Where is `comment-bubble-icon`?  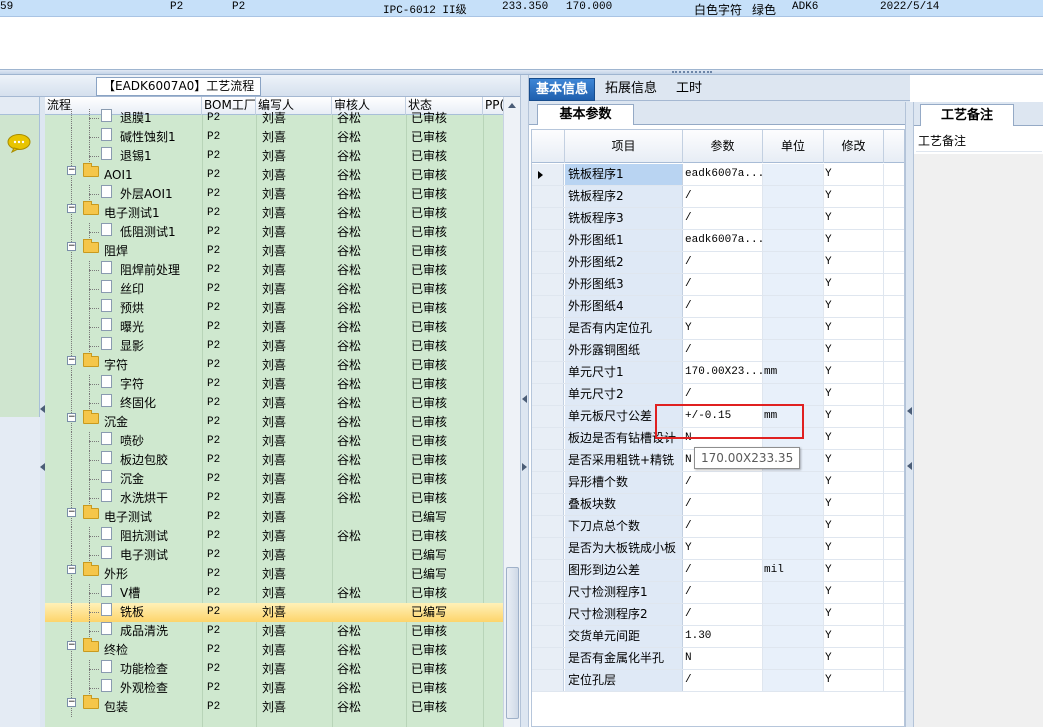
comment-bubble-icon is located at coordinates (19, 143).